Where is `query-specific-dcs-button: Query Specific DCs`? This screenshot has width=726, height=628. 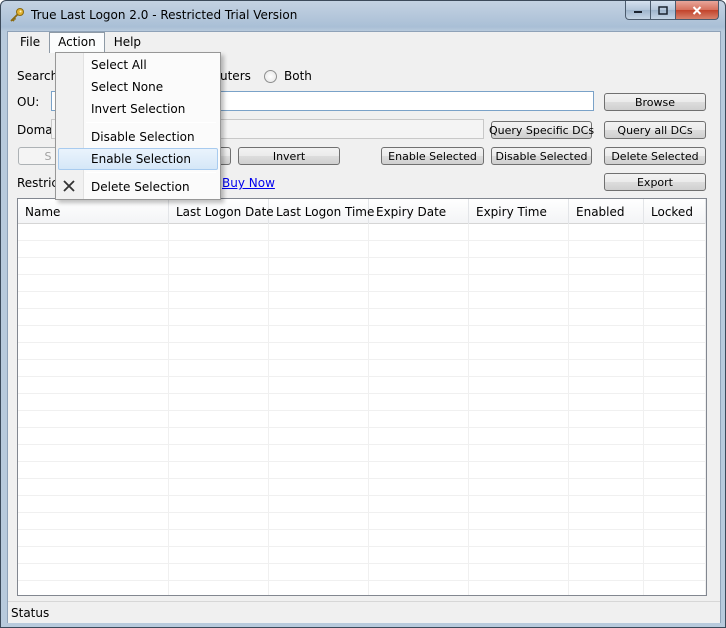 query-specific-dcs-button: Query Specific DCs is located at coordinates (541, 130).